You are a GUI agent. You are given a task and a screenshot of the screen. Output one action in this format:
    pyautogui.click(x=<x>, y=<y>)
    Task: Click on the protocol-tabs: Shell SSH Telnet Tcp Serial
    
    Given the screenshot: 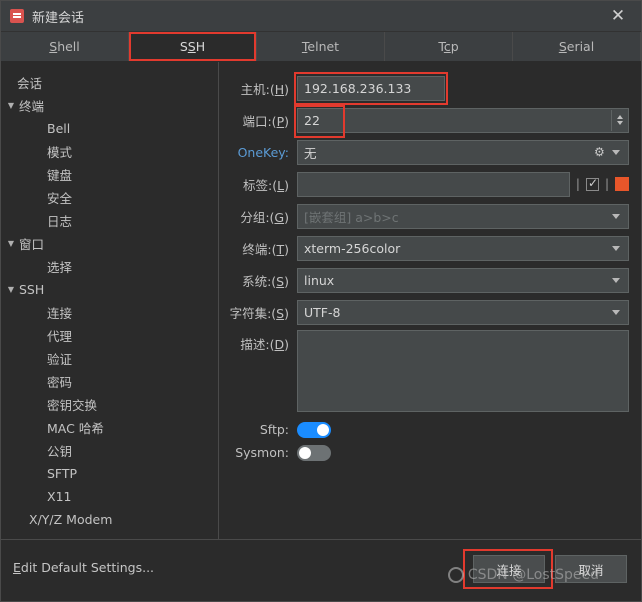 What is the action you would take?
    pyautogui.click(x=321, y=47)
    